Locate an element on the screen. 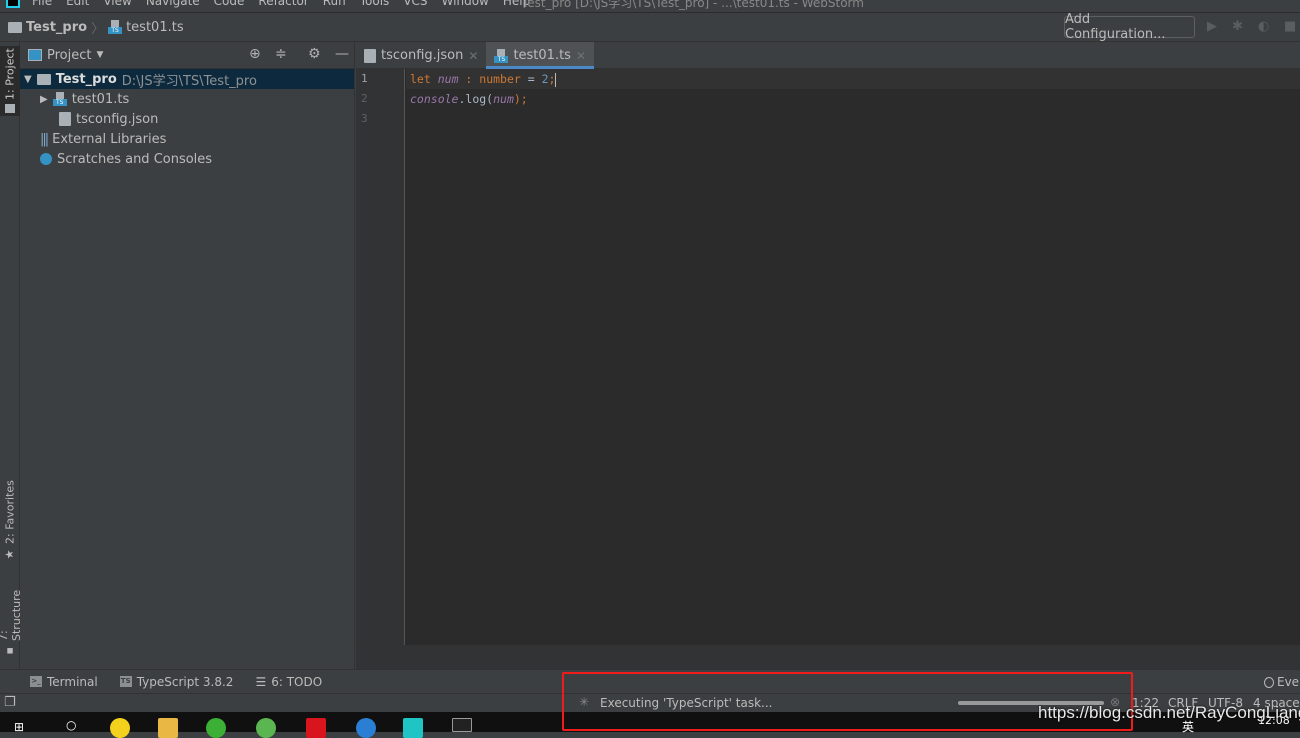 Image resolution: width=1300 pixels, height=738 pixels. event-log-icon is located at coordinates (1269, 682).